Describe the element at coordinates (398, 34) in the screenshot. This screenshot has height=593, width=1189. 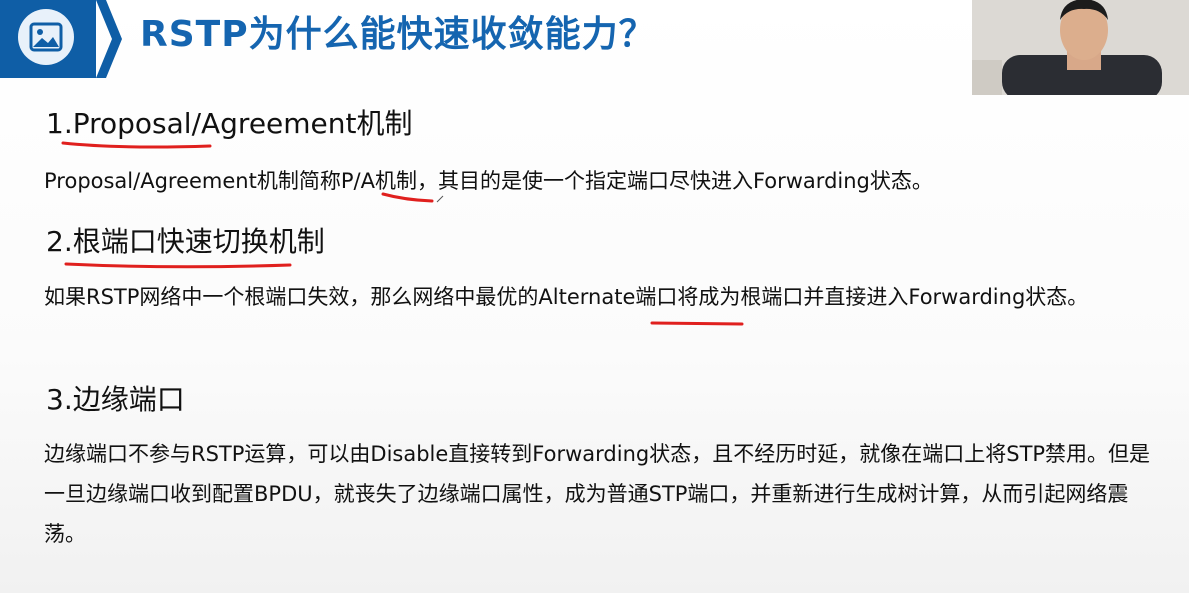
I see `page-title: RSTP为什么能快速收敛能力？` at that location.